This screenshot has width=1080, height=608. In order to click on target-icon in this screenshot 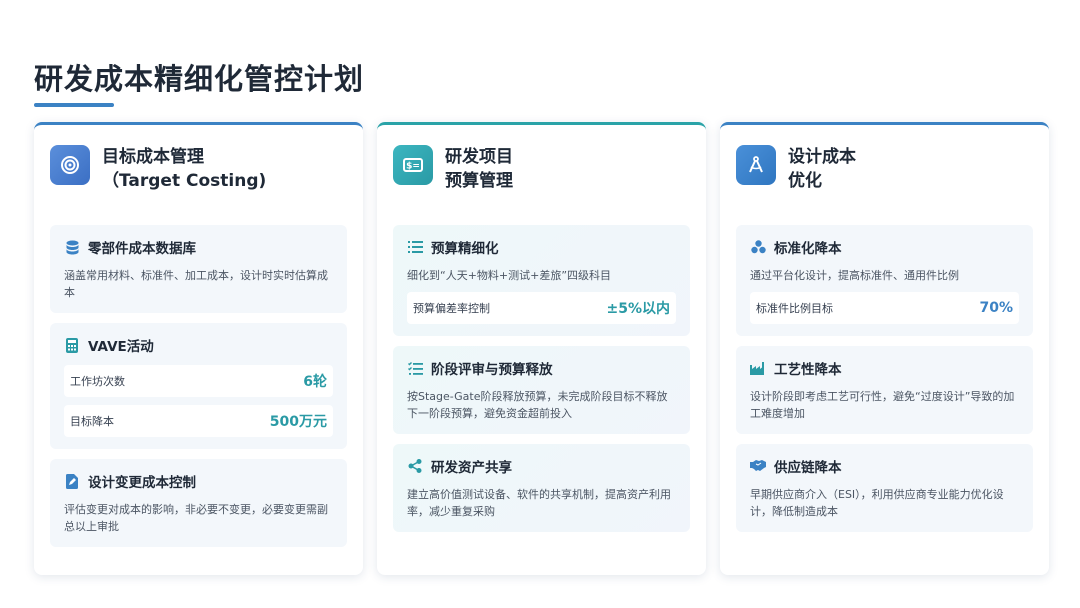, I will do `click(70, 165)`.